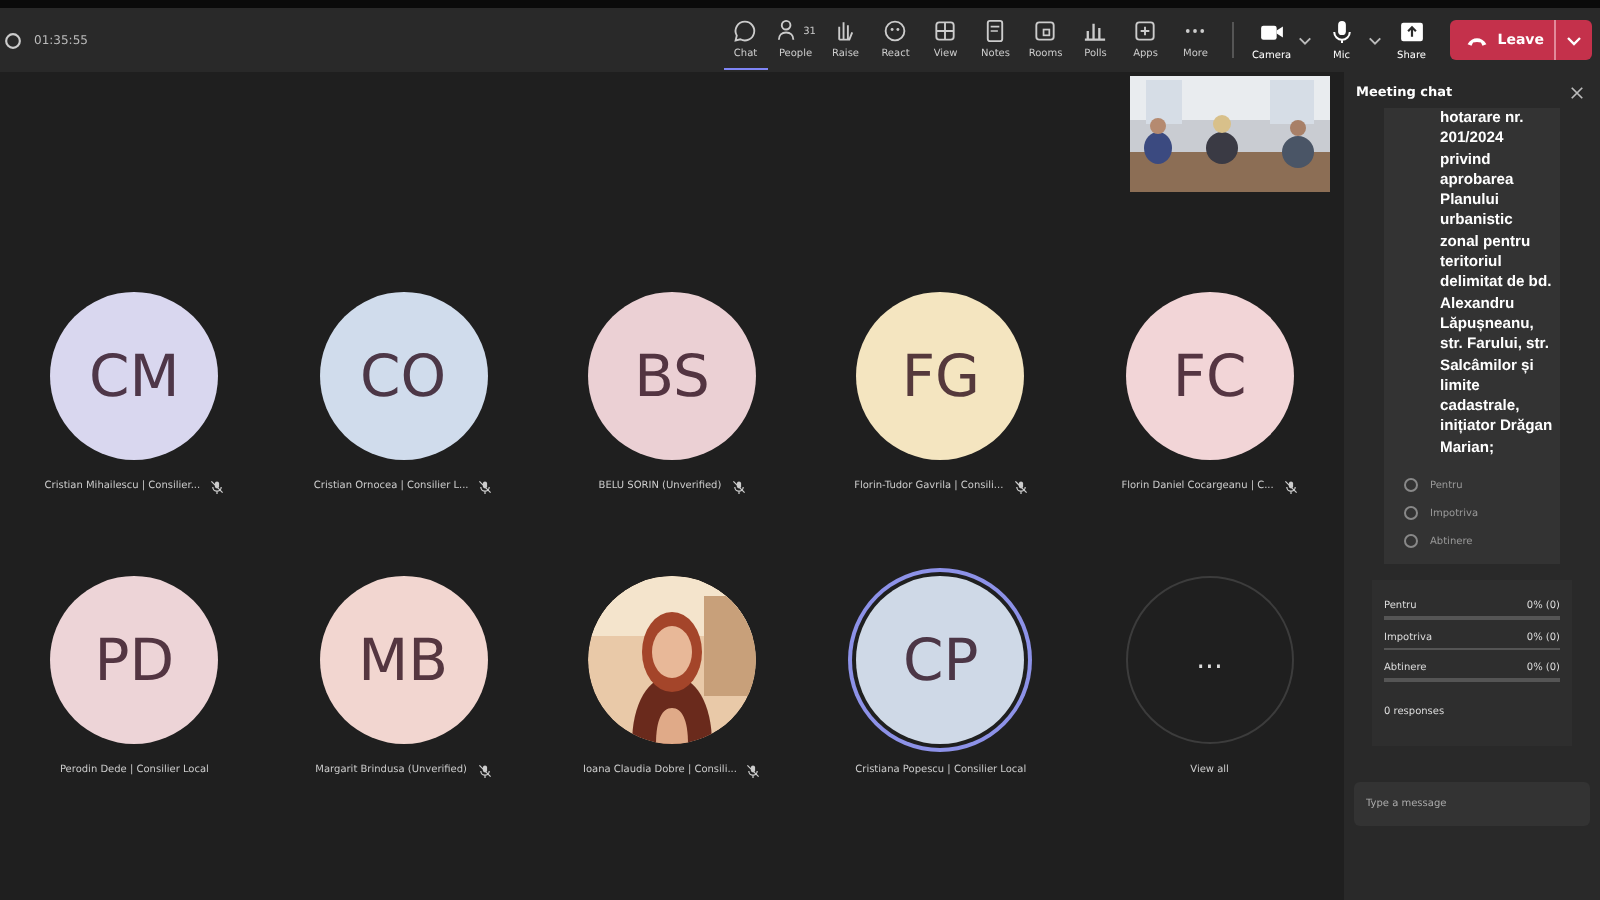 The height and width of the screenshot is (900, 1600). I want to click on smiley-icon, so click(895, 31).